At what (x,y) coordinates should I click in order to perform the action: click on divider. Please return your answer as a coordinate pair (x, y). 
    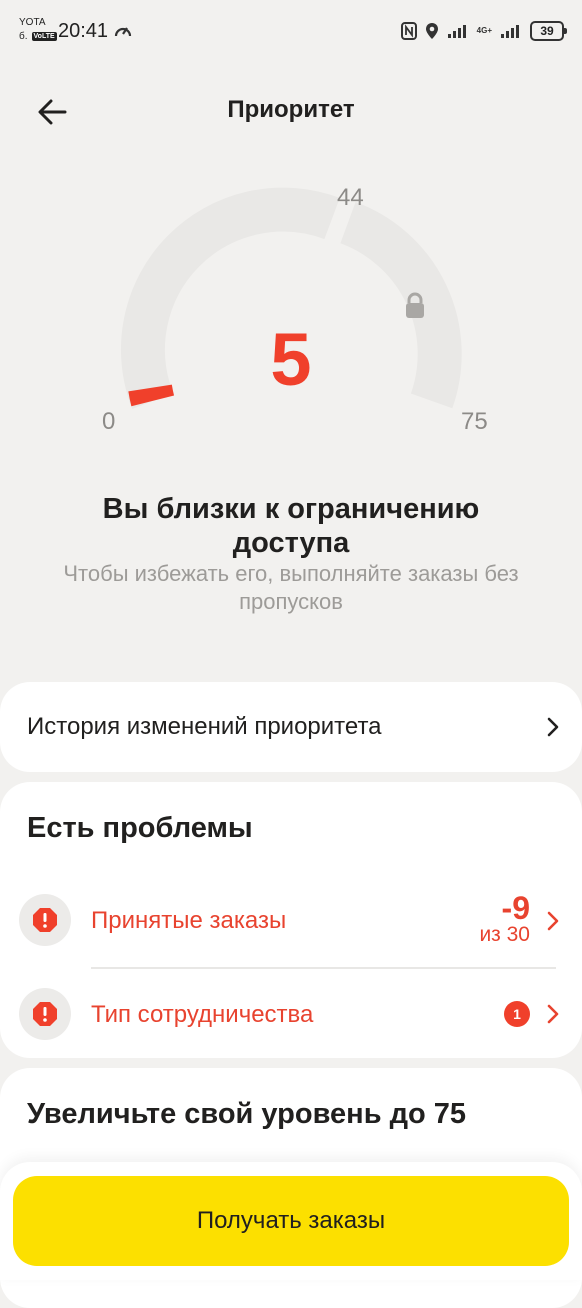
    Looking at the image, I should click on (323, 968).